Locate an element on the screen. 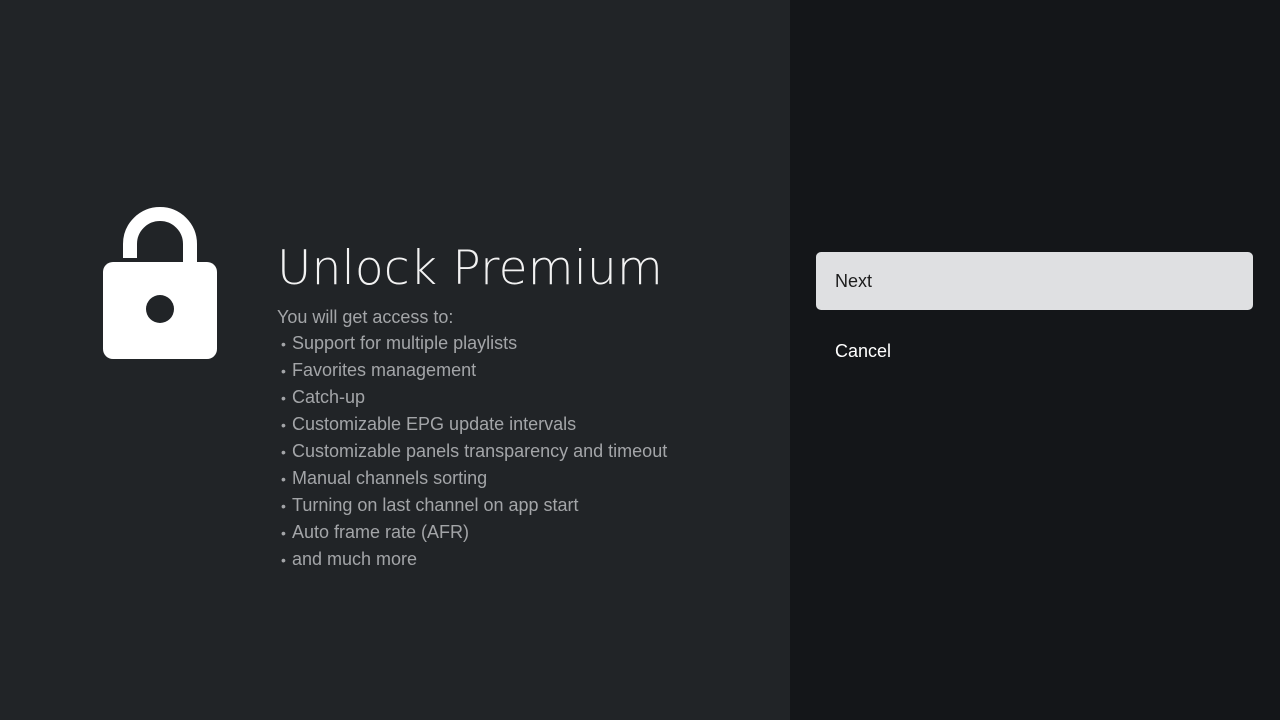  feature-item: • Customizable EPG update intervals is located at coordinates (527, 424).